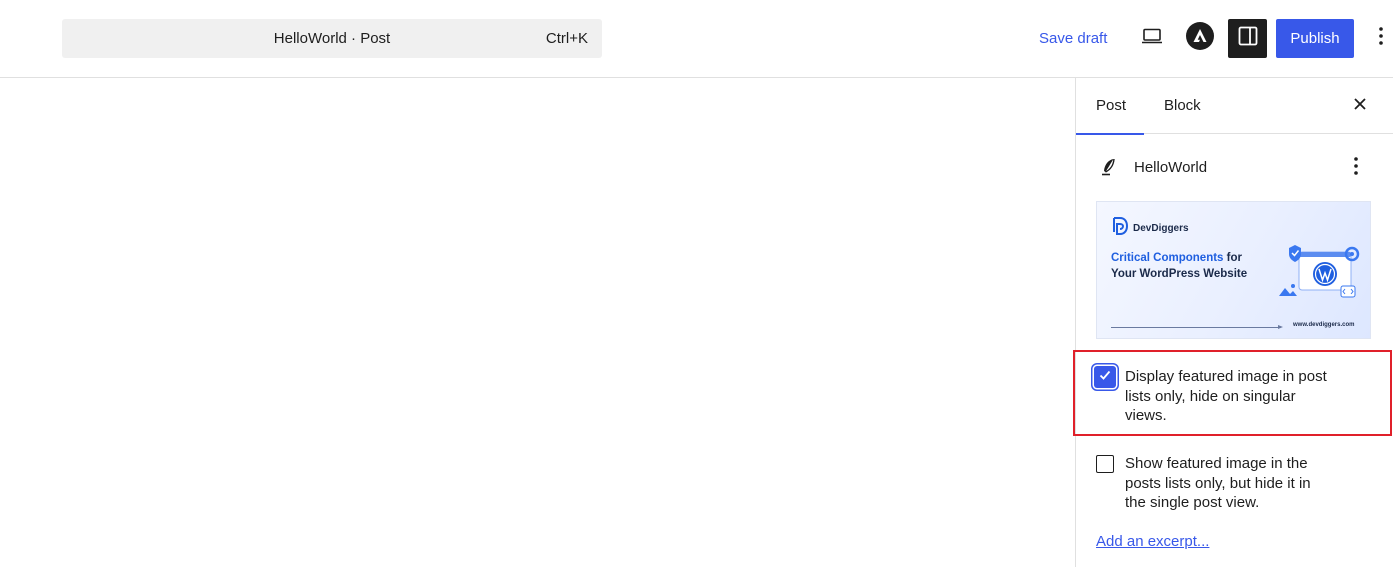 The width and height of the screenshot is (1393, 567). I want to click on astra-logo-icon, so click(1200, 38).